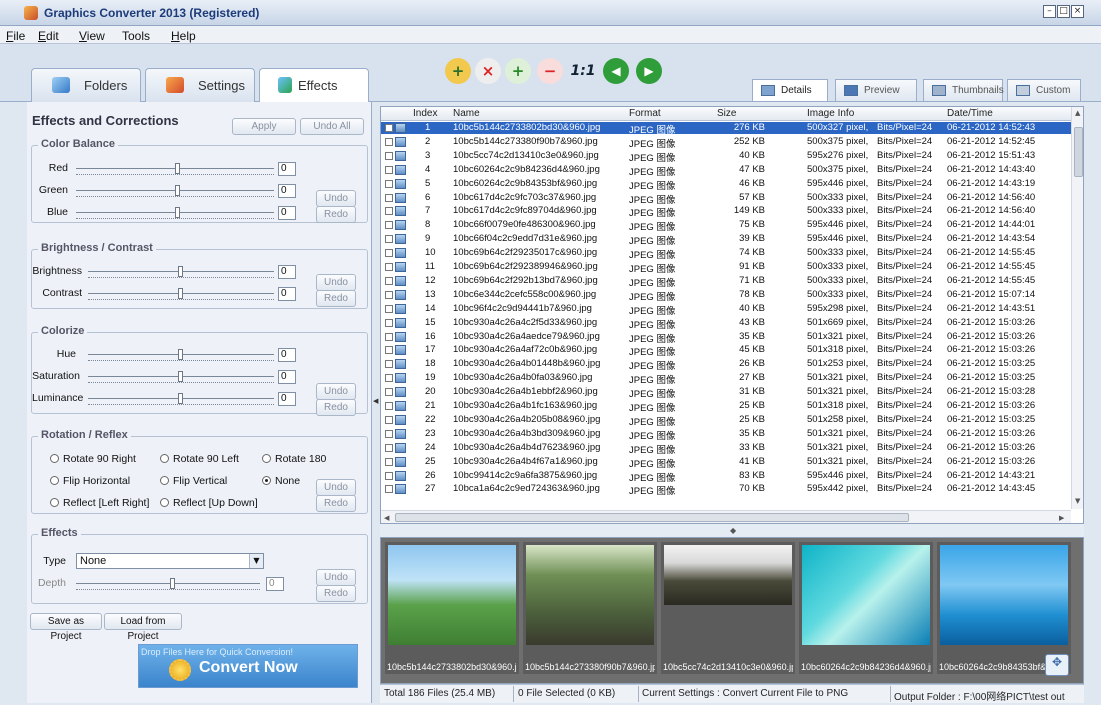 The height and width of the screenshot is (705, 1101). I want to click on effects-type-select: None ▼, so click(170, 561).